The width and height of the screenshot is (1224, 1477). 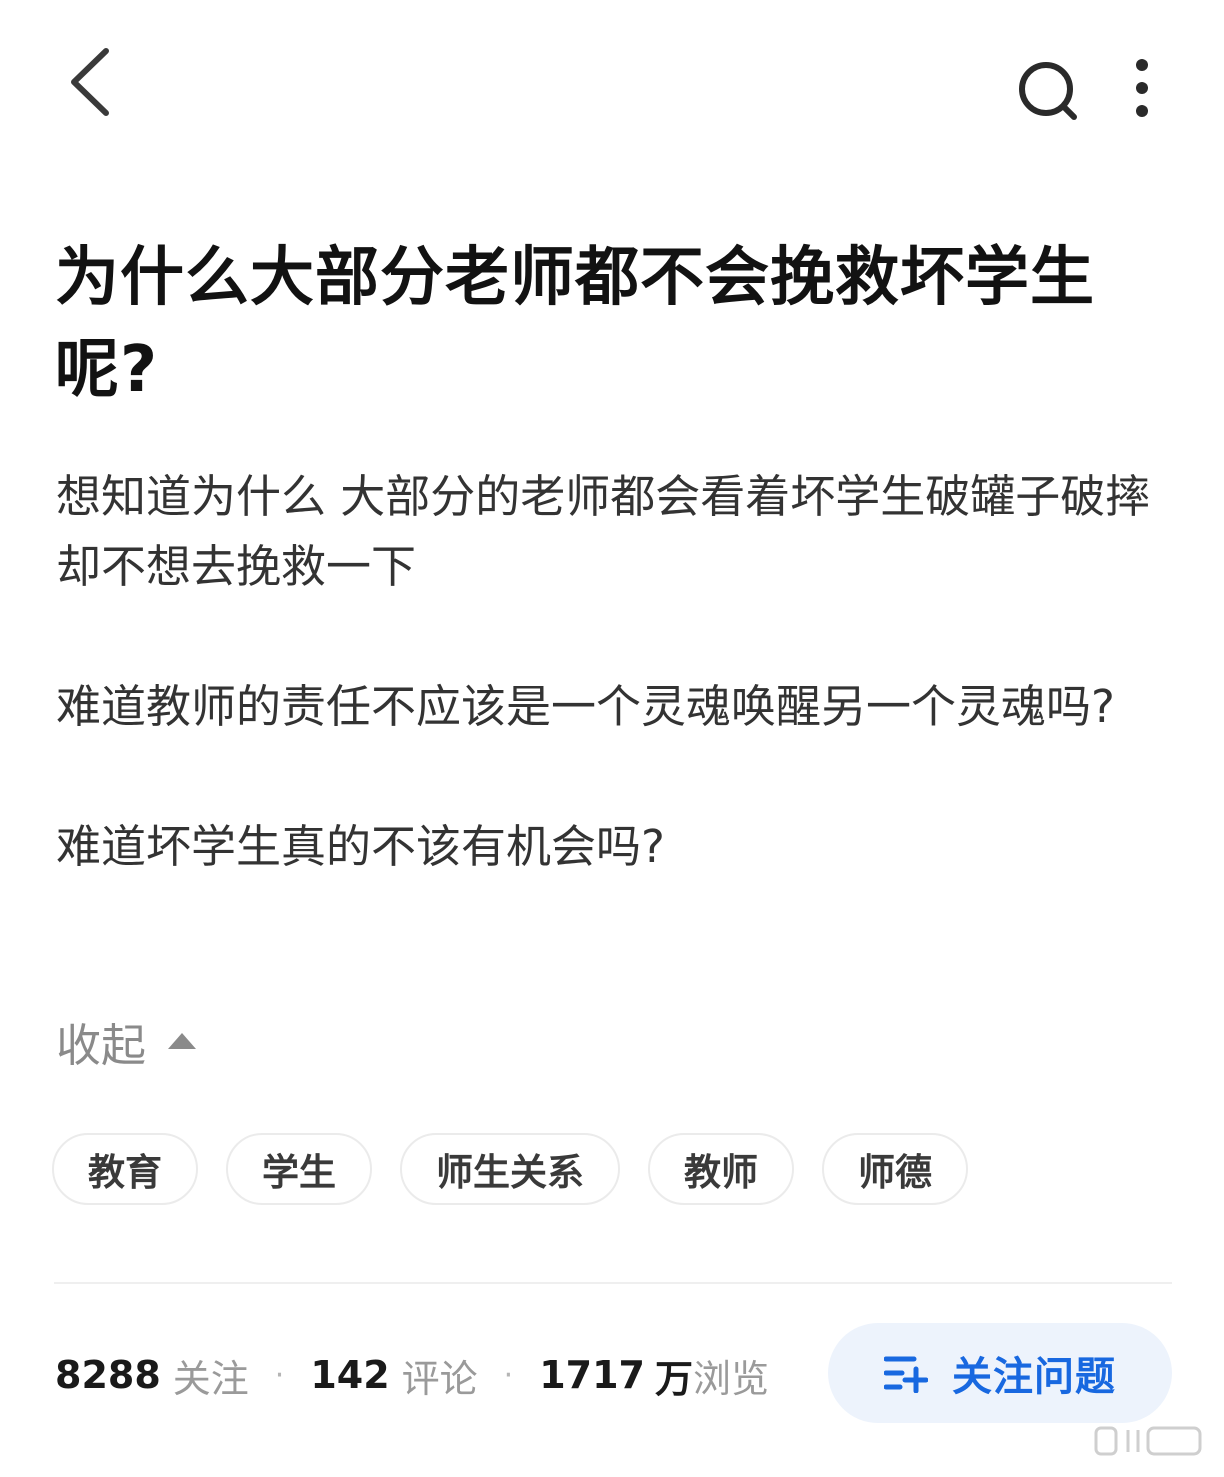 I want to click on back-button, so click(x=92, y=82).